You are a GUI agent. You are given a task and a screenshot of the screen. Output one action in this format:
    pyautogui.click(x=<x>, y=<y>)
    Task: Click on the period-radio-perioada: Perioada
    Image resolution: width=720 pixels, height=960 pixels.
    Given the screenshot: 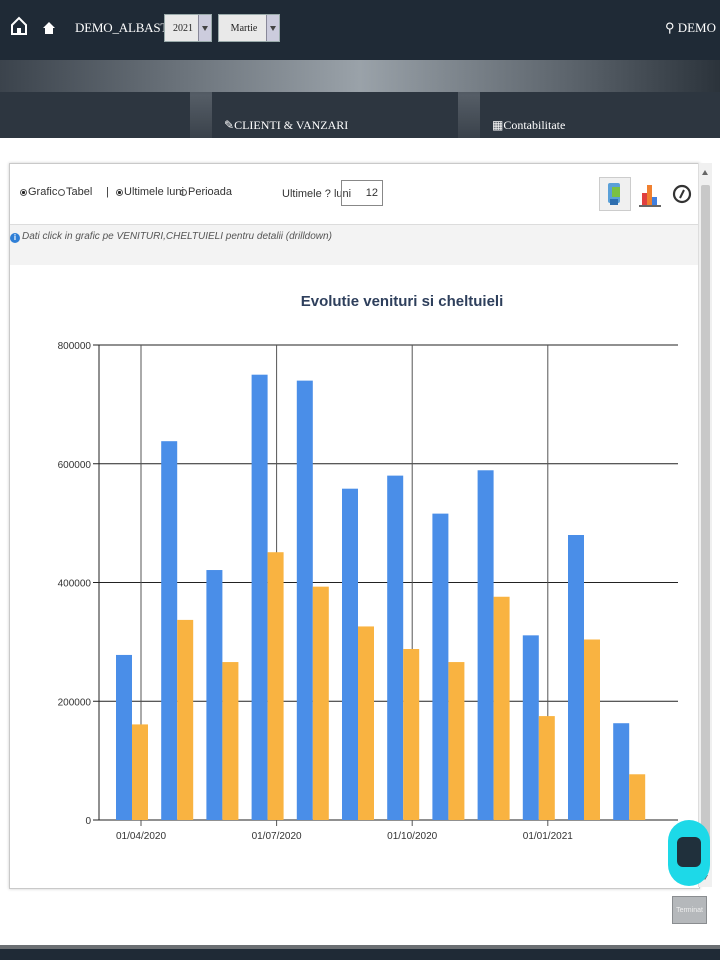 What is the action you would take?
    pyautogui.click(x=206, y=192)
    